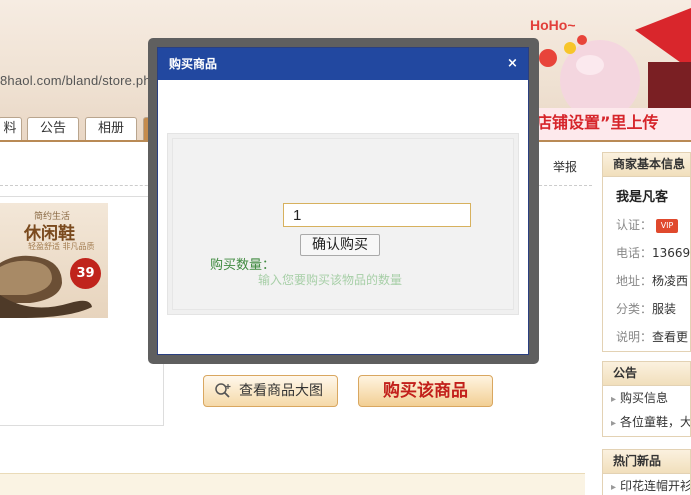 Image resolution: width=691 pixels, height=495 pixels. I want to click on info-row-phone: 电话：13669, so click(646, 253).